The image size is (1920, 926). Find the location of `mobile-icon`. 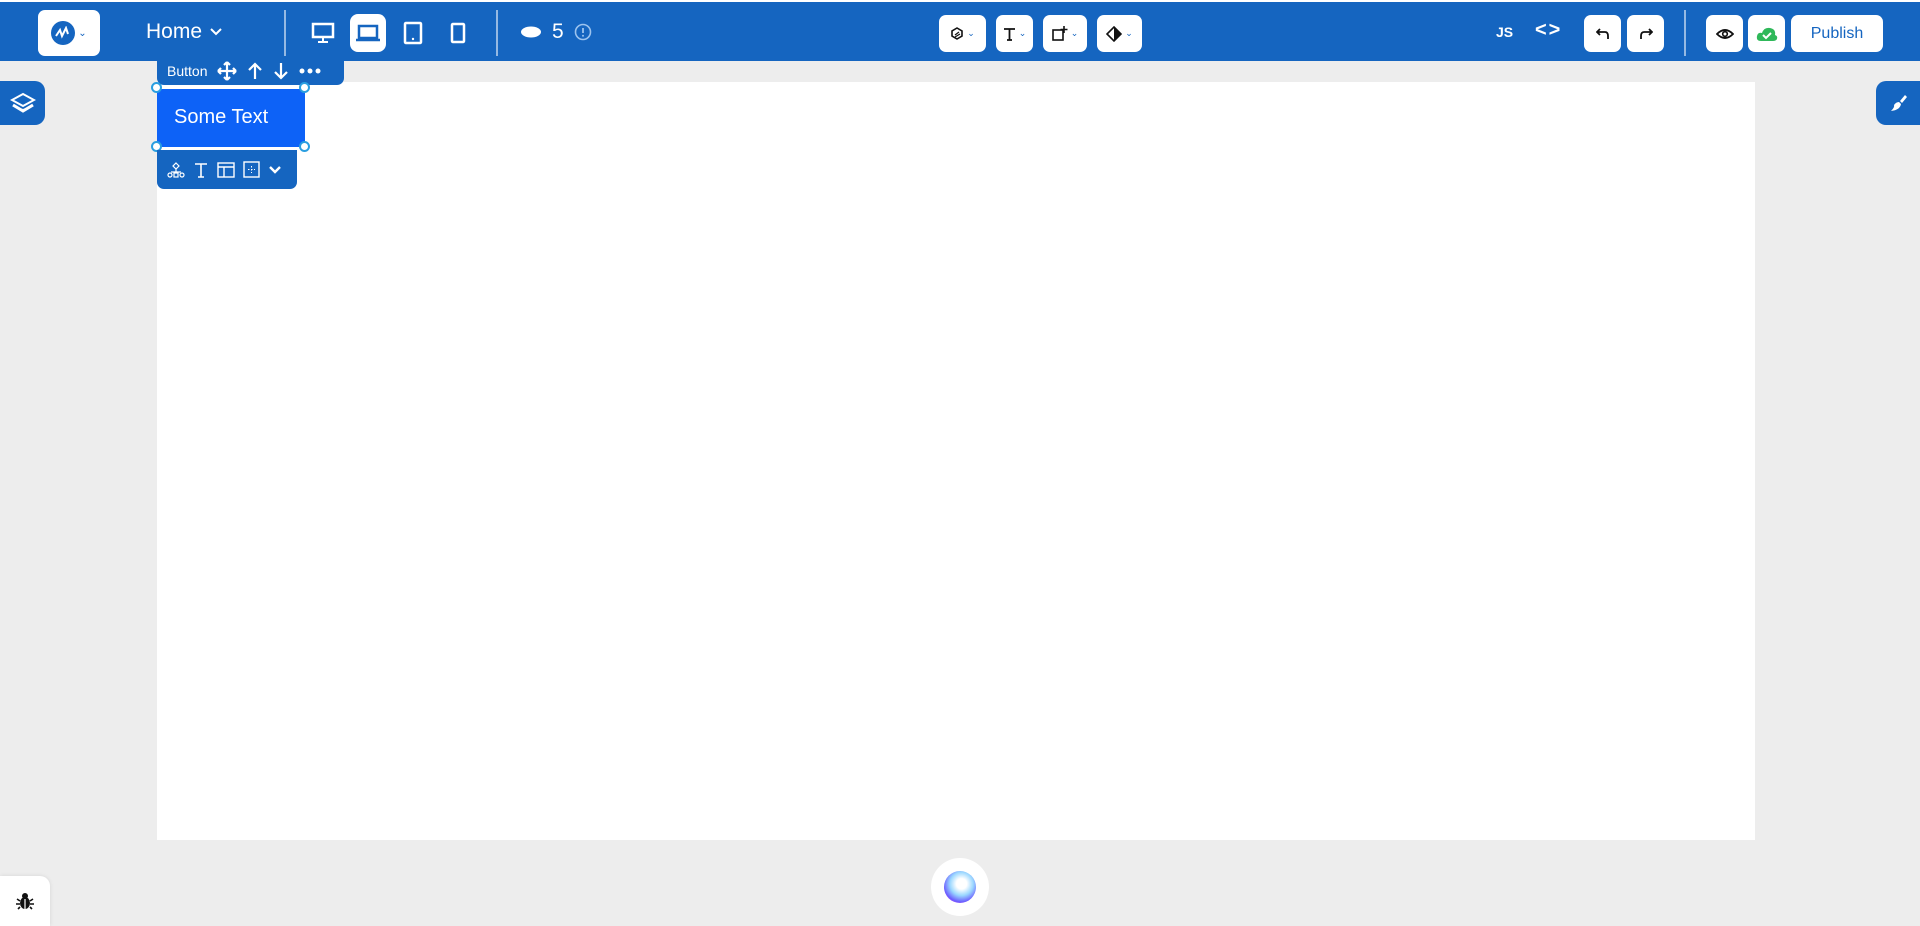

mobile-icon is located at coordinates (458, 33).